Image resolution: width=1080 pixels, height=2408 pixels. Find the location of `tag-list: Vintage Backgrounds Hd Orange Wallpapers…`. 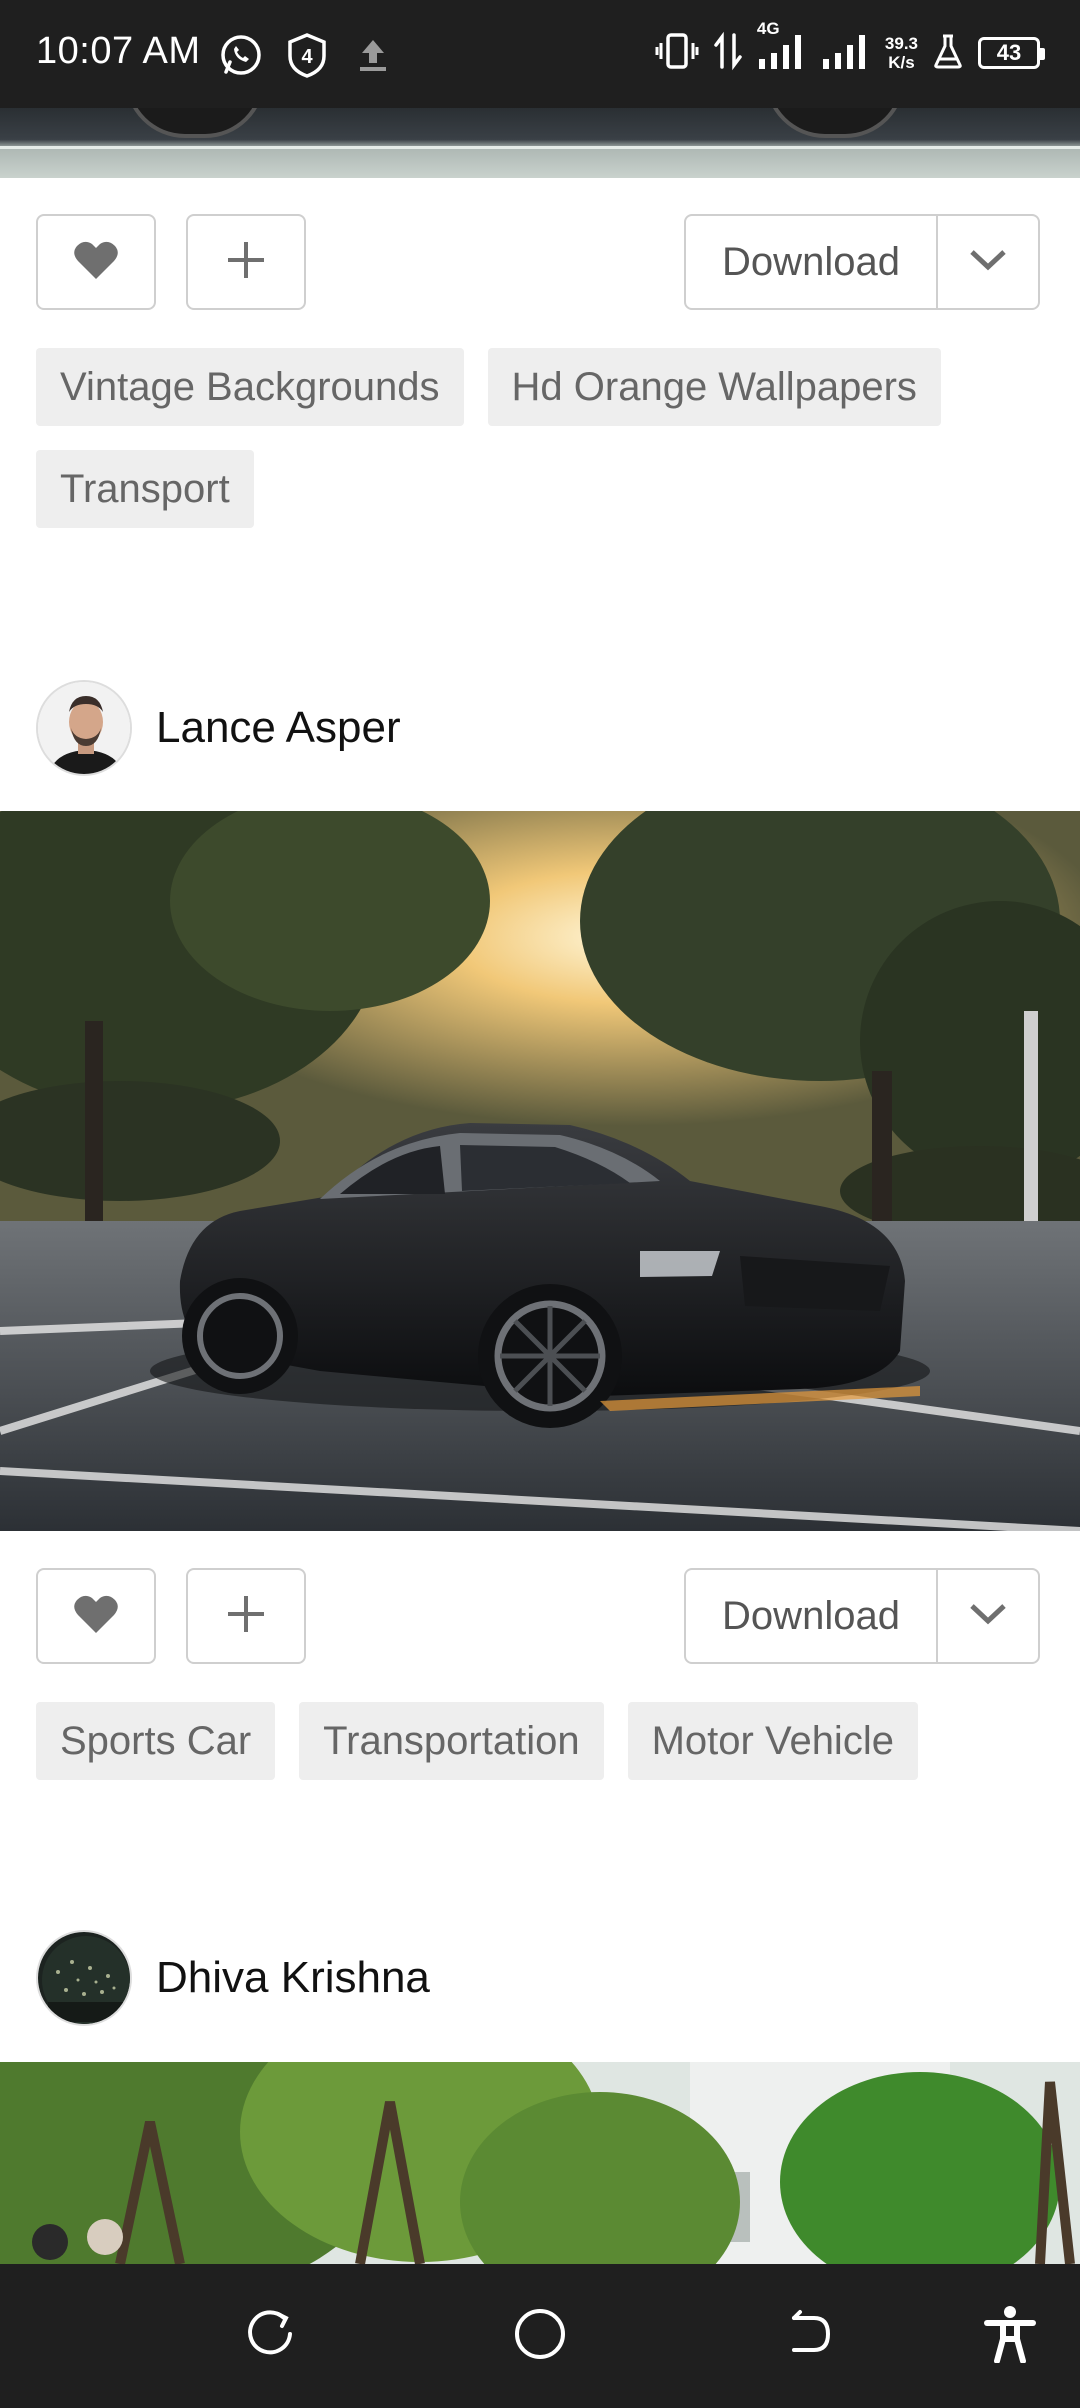

tag-list: Vintage Backgrounds Hd Orange Wallpapers… is located at coordinates (541, 438).